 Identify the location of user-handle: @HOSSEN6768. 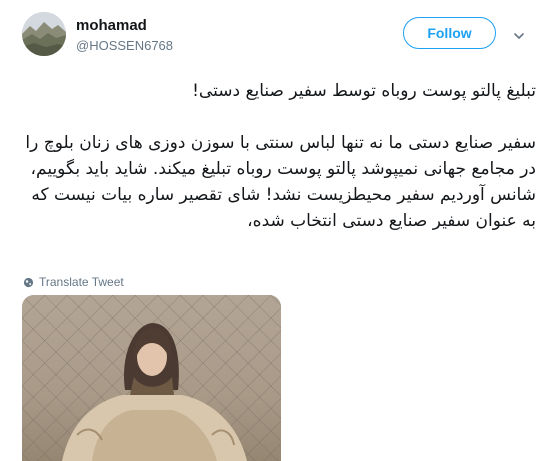
(124, 45).